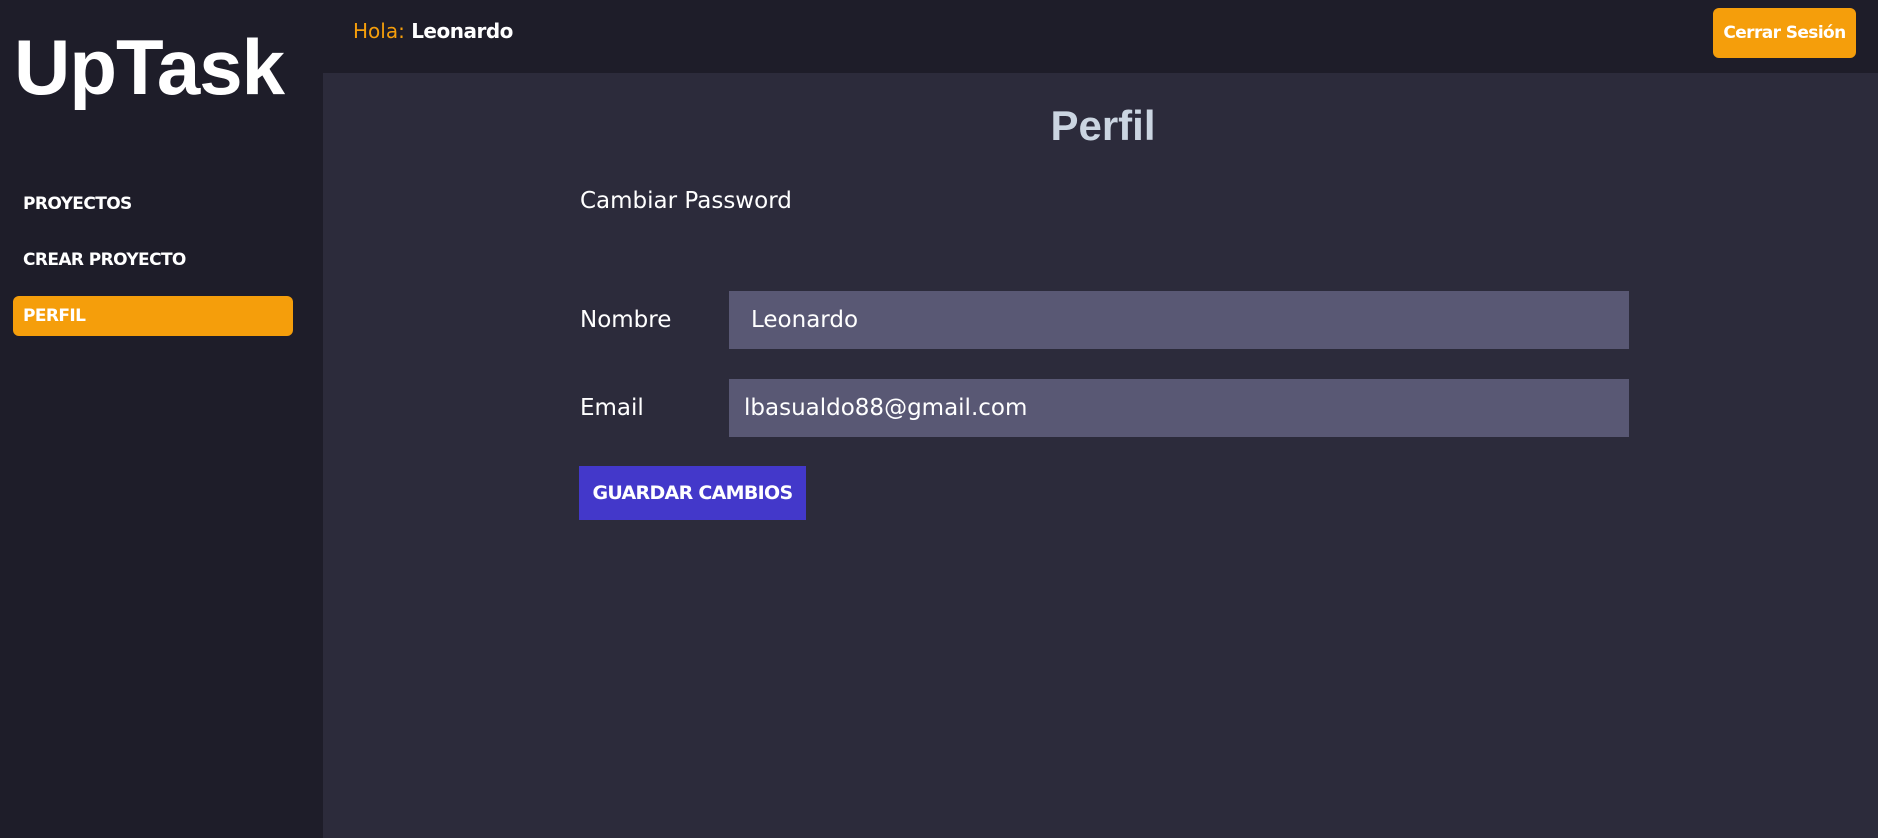 Image resolution: width=1878 pixels, height=838 pixels. Describe the element at coordinates (153, 316) in the screenshot. I see `sidebar-item-perfil: PERFIL` at that location.